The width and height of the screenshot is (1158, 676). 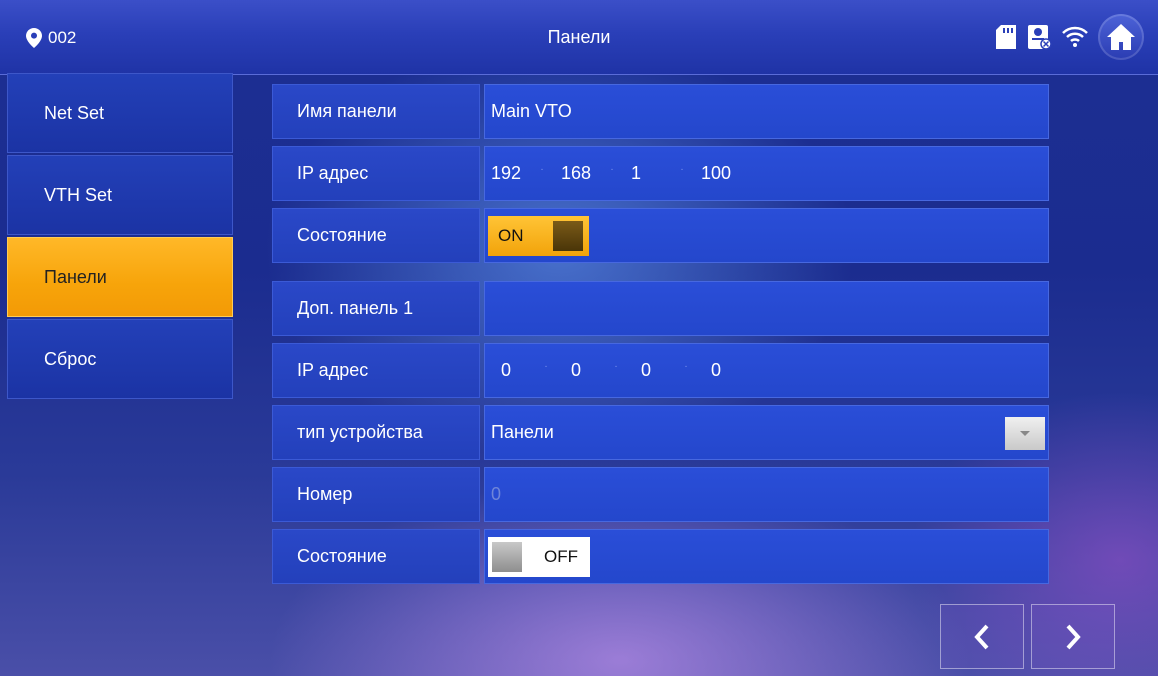 I want to click on sidebar-item-label: Net Set, so click(x=74, y=112).